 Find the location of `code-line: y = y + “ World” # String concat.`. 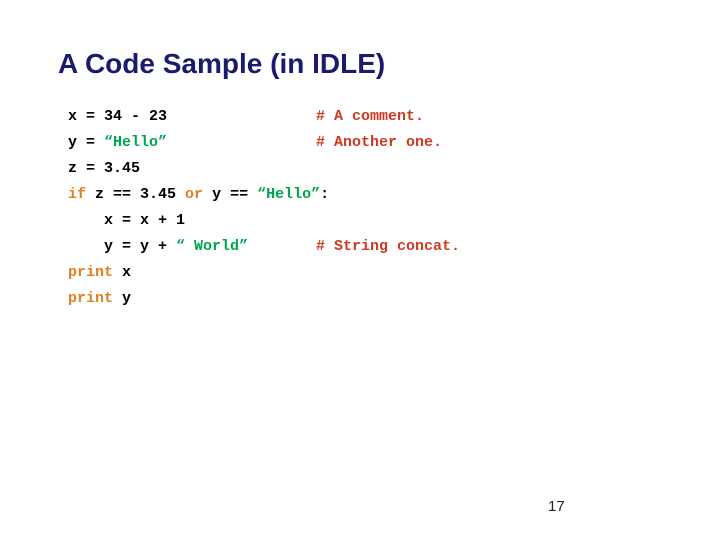

code-line: y = y + “ World” # String concat. is located at coordinates (264, 247).